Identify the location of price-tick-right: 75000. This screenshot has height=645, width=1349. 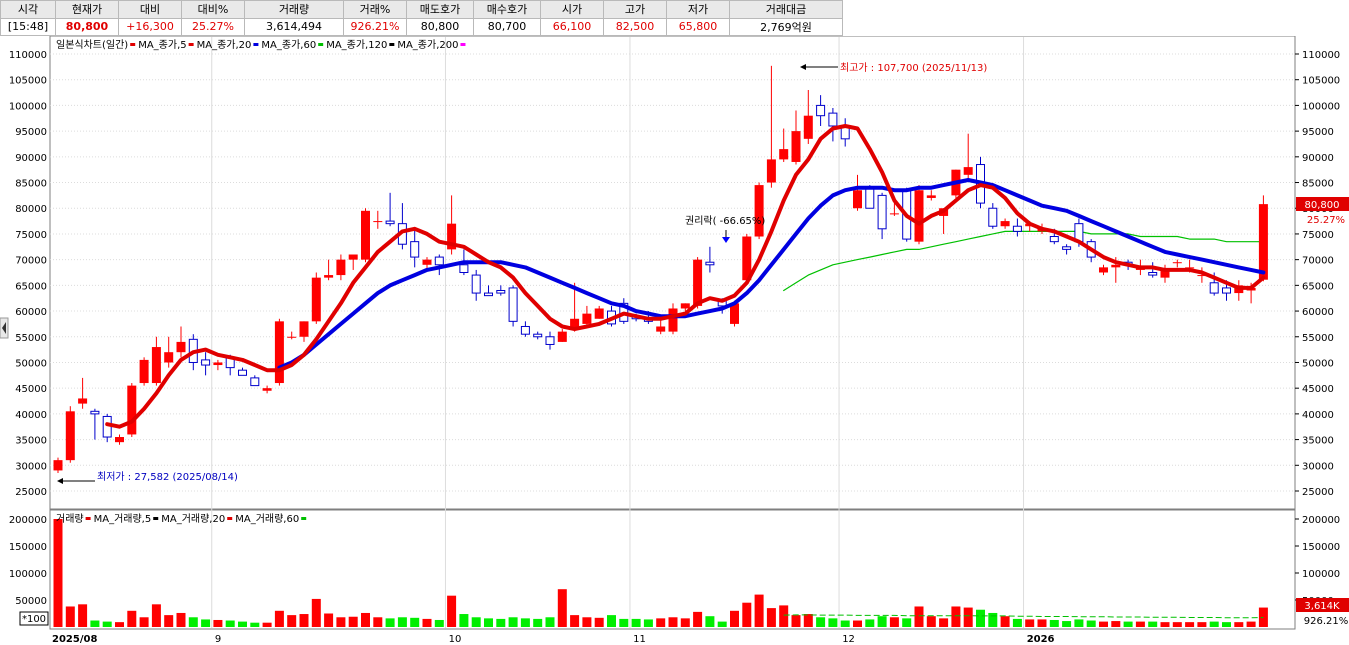
(1318, 235).